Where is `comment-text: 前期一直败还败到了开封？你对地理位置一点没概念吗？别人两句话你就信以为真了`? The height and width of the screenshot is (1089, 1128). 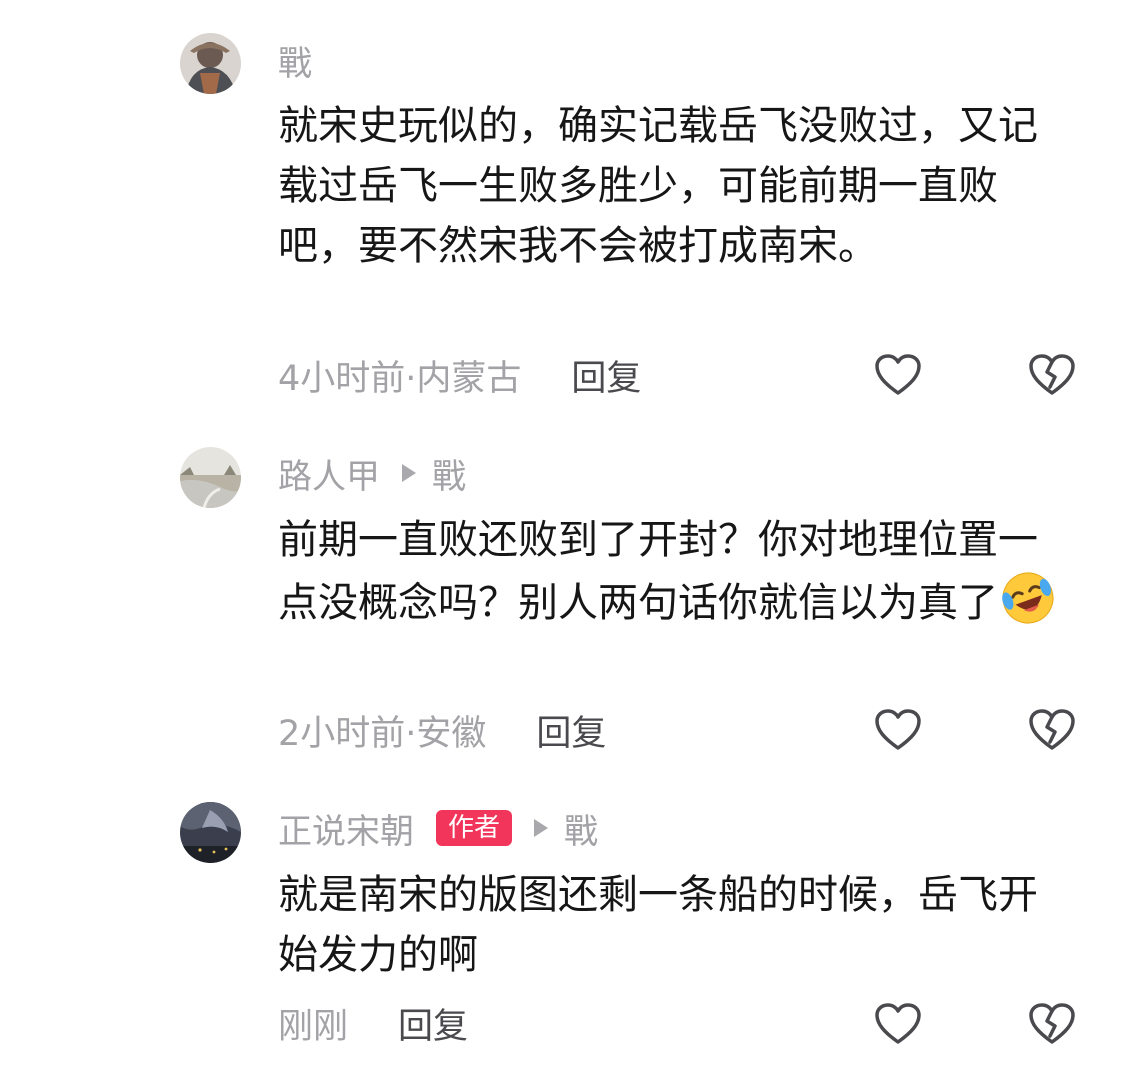
comment-text: 前期一直败还败到了开封？你对地理位置一点没概念吗？别人两句话你就信以为真了 is located at coordinates (668, 571).